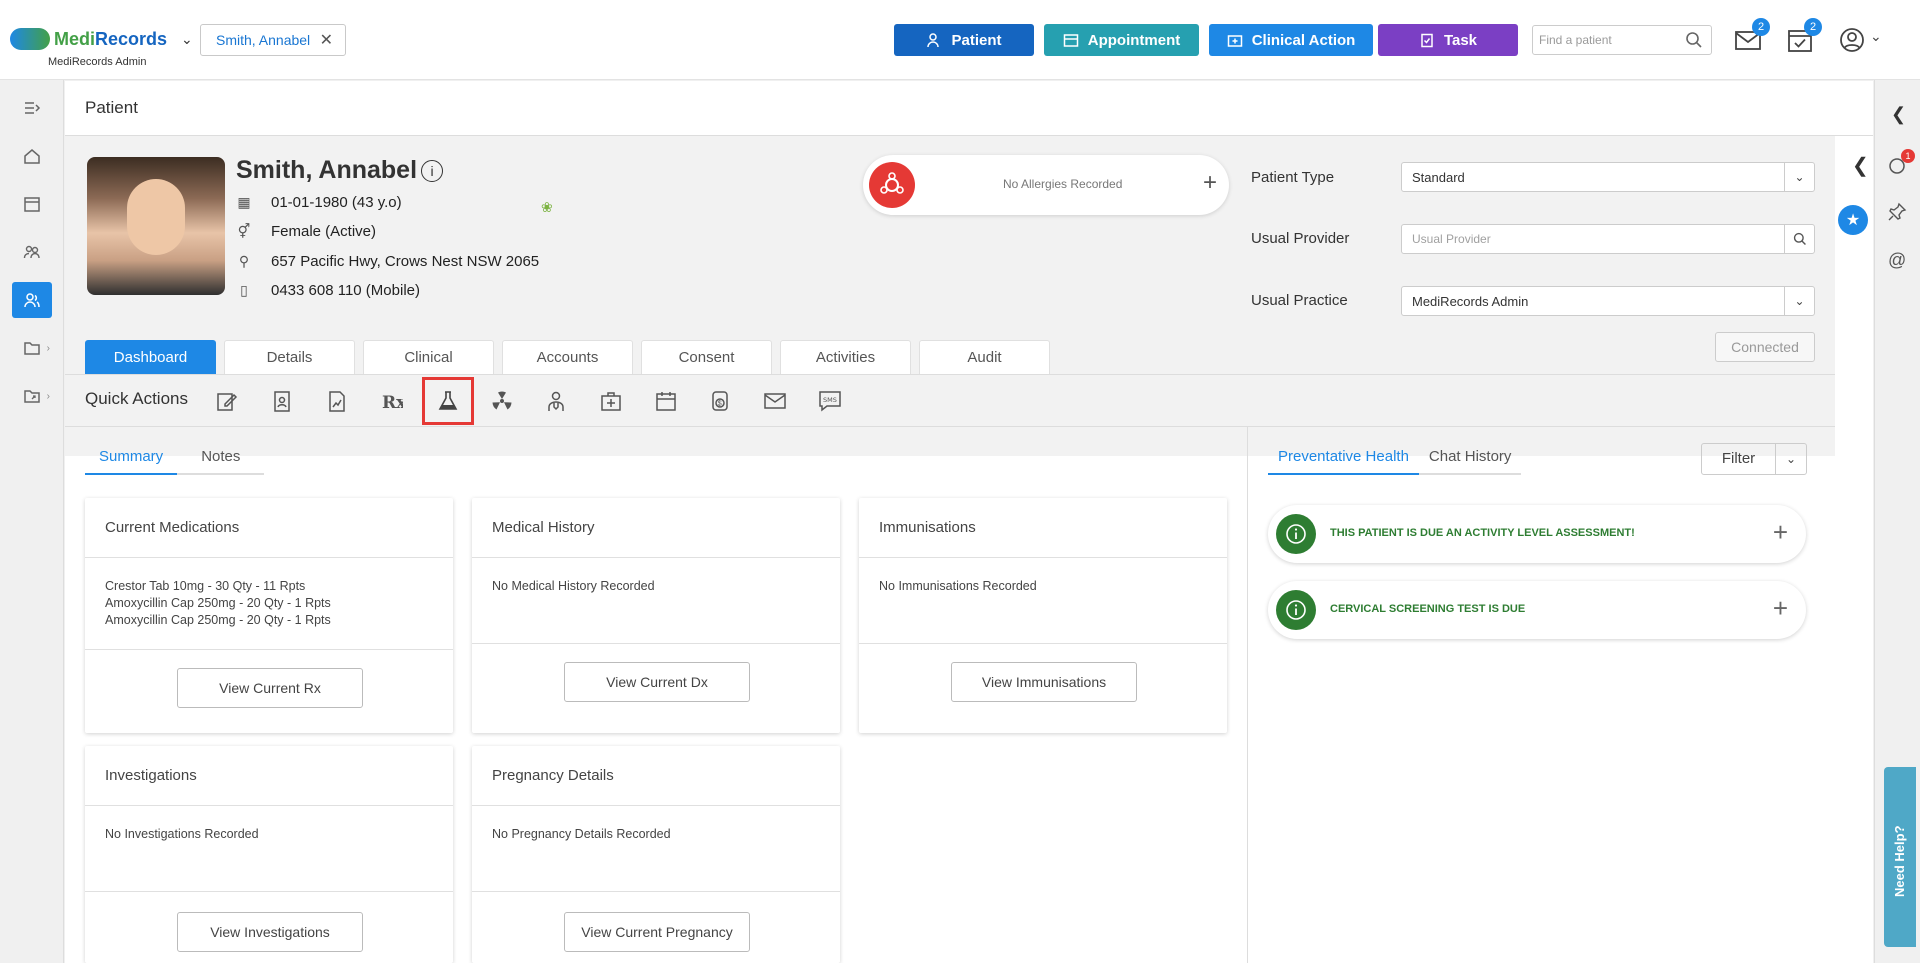 The height and width of the screenshot is (963, 1920). I want to click on sms-icon: SMS, so click(830, 401).